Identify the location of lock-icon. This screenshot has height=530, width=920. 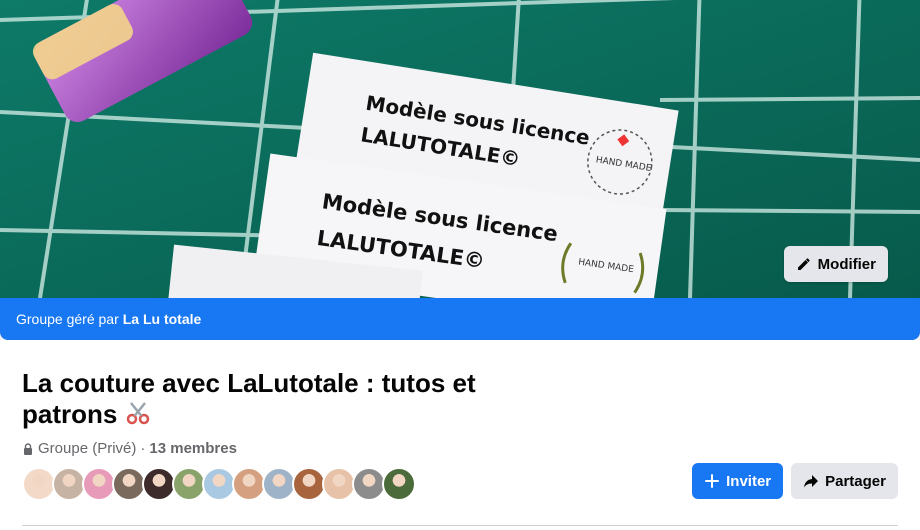
(28, 448).